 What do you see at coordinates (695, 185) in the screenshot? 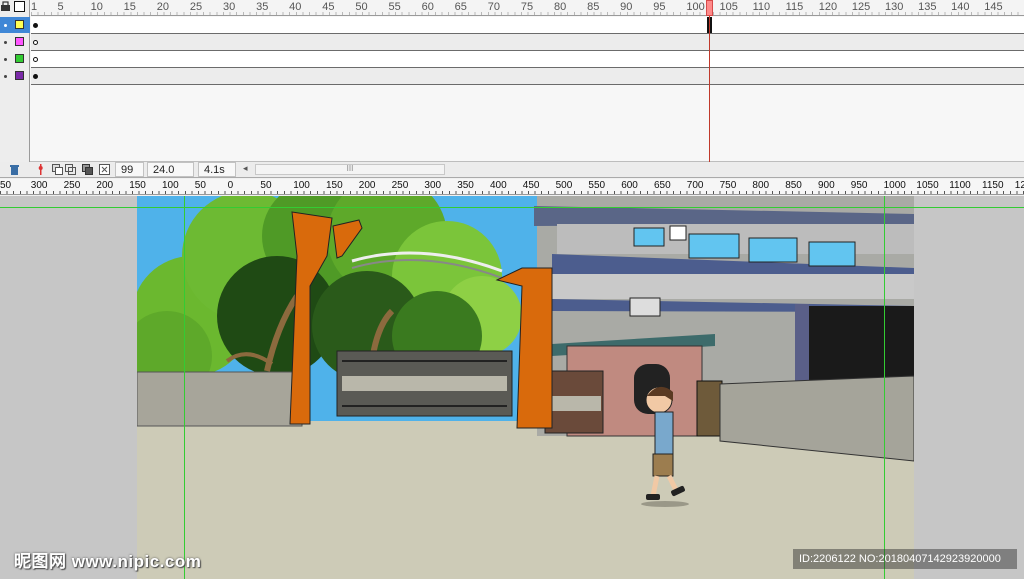
I see `ruler-label: 700` at bounding box center [695, 185].